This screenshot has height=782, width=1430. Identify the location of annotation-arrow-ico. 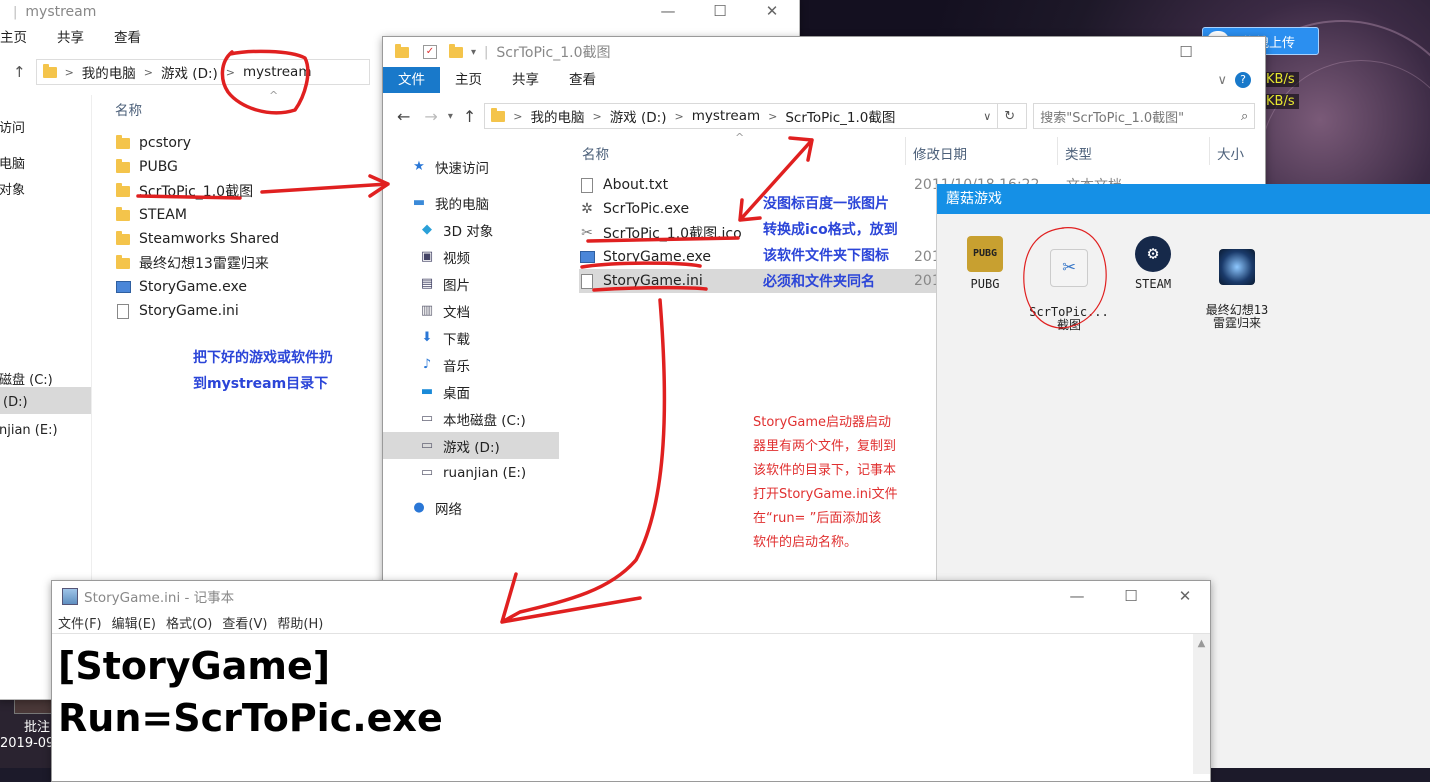
(776, 179).